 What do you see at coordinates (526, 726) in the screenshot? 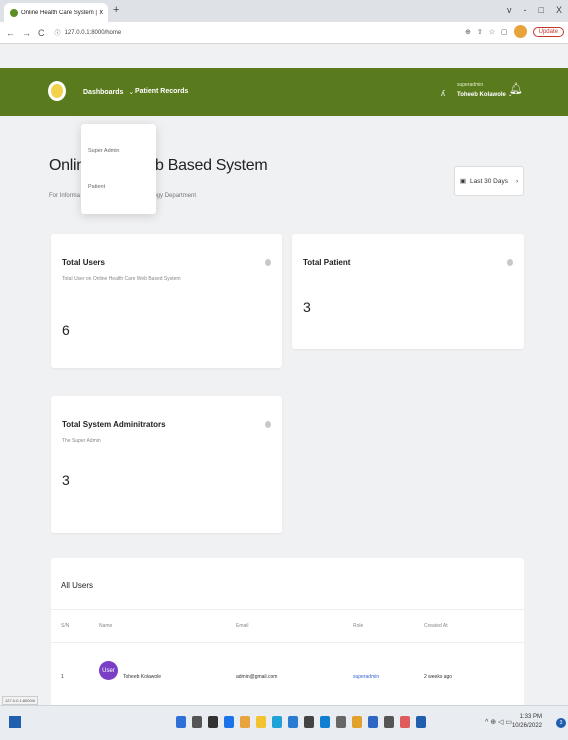
I see `clock-date: 10/26/2022` at bounding box center [526, 726].